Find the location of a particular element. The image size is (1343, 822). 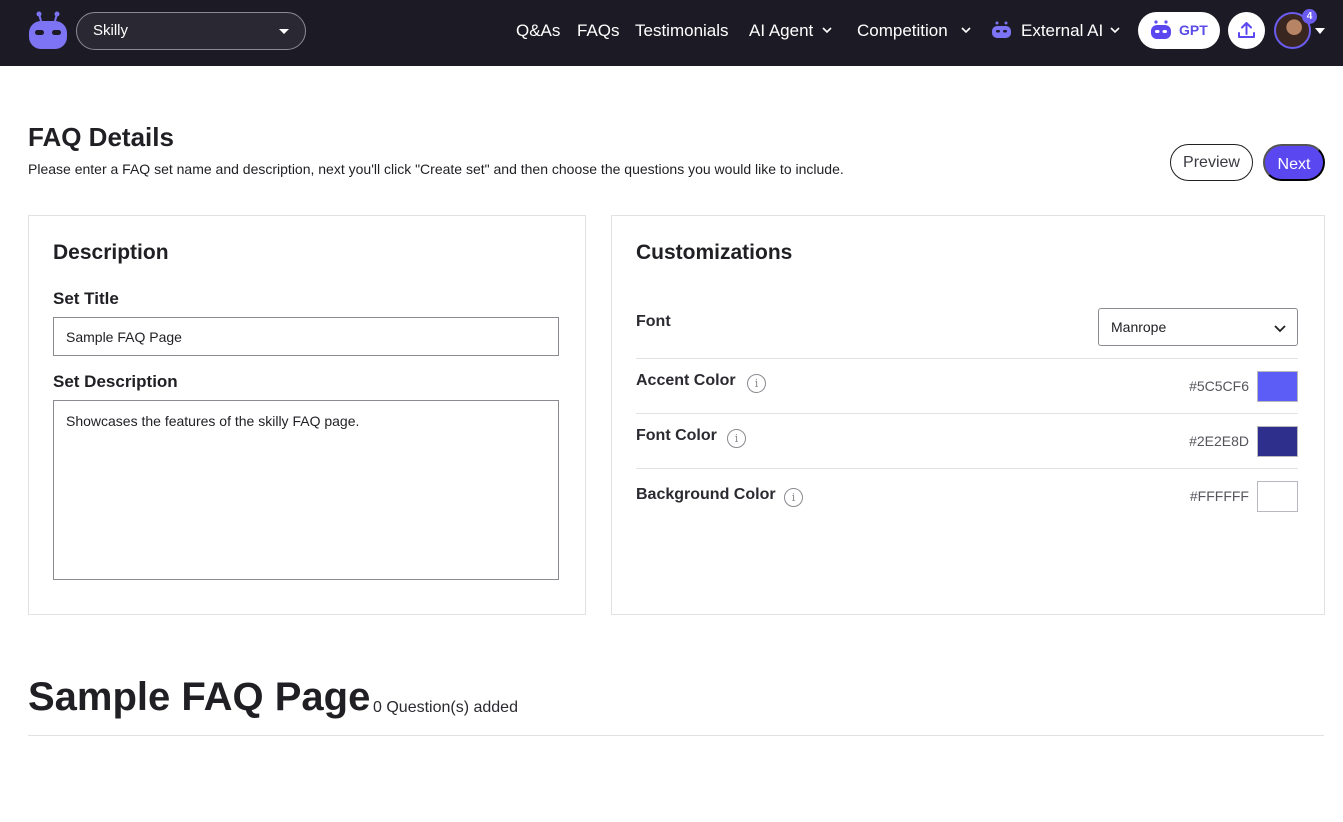

nav-link-external-ai: External AI is located at coordinates (1062, 31).